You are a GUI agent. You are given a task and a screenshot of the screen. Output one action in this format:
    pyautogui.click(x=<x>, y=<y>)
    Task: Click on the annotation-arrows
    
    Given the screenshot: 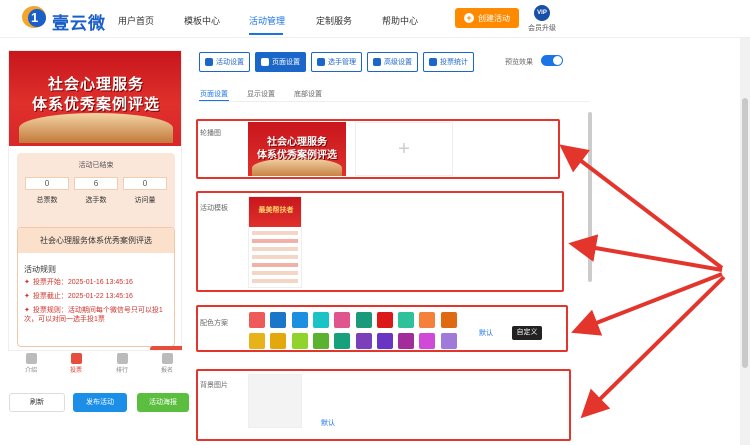 What is the action you would take?
    pyautogui.click(x=642, y=281)
    